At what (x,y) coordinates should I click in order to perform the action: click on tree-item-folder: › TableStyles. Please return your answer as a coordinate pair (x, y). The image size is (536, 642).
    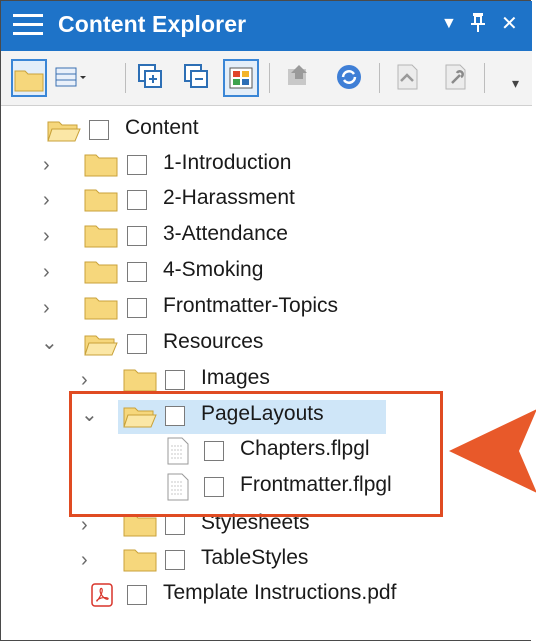
    Looking at the image, I should click on (266, 559).